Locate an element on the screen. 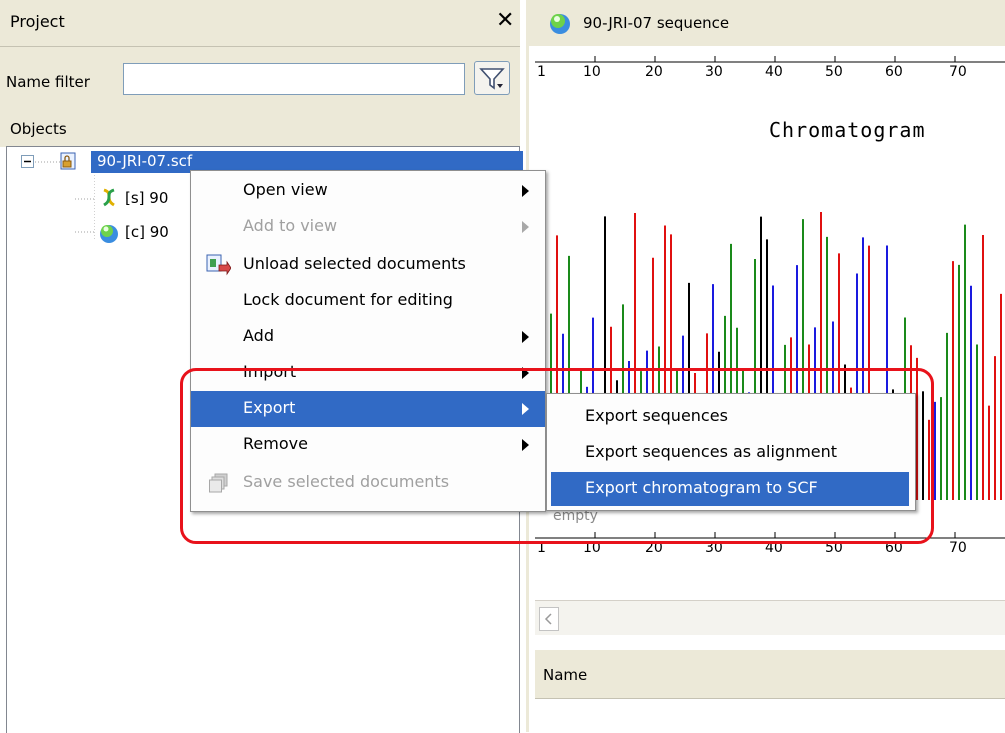 This screenshot has height=733, width=1005. menu-item-lock-document: Lock document for editing is located at coordinates (368, 301).